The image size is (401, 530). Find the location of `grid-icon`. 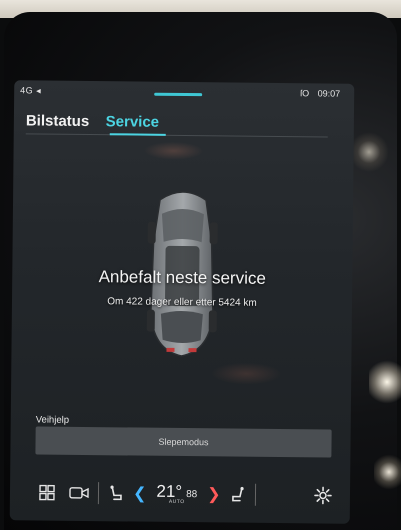

grid-icon is located at coordinates (47, 492).